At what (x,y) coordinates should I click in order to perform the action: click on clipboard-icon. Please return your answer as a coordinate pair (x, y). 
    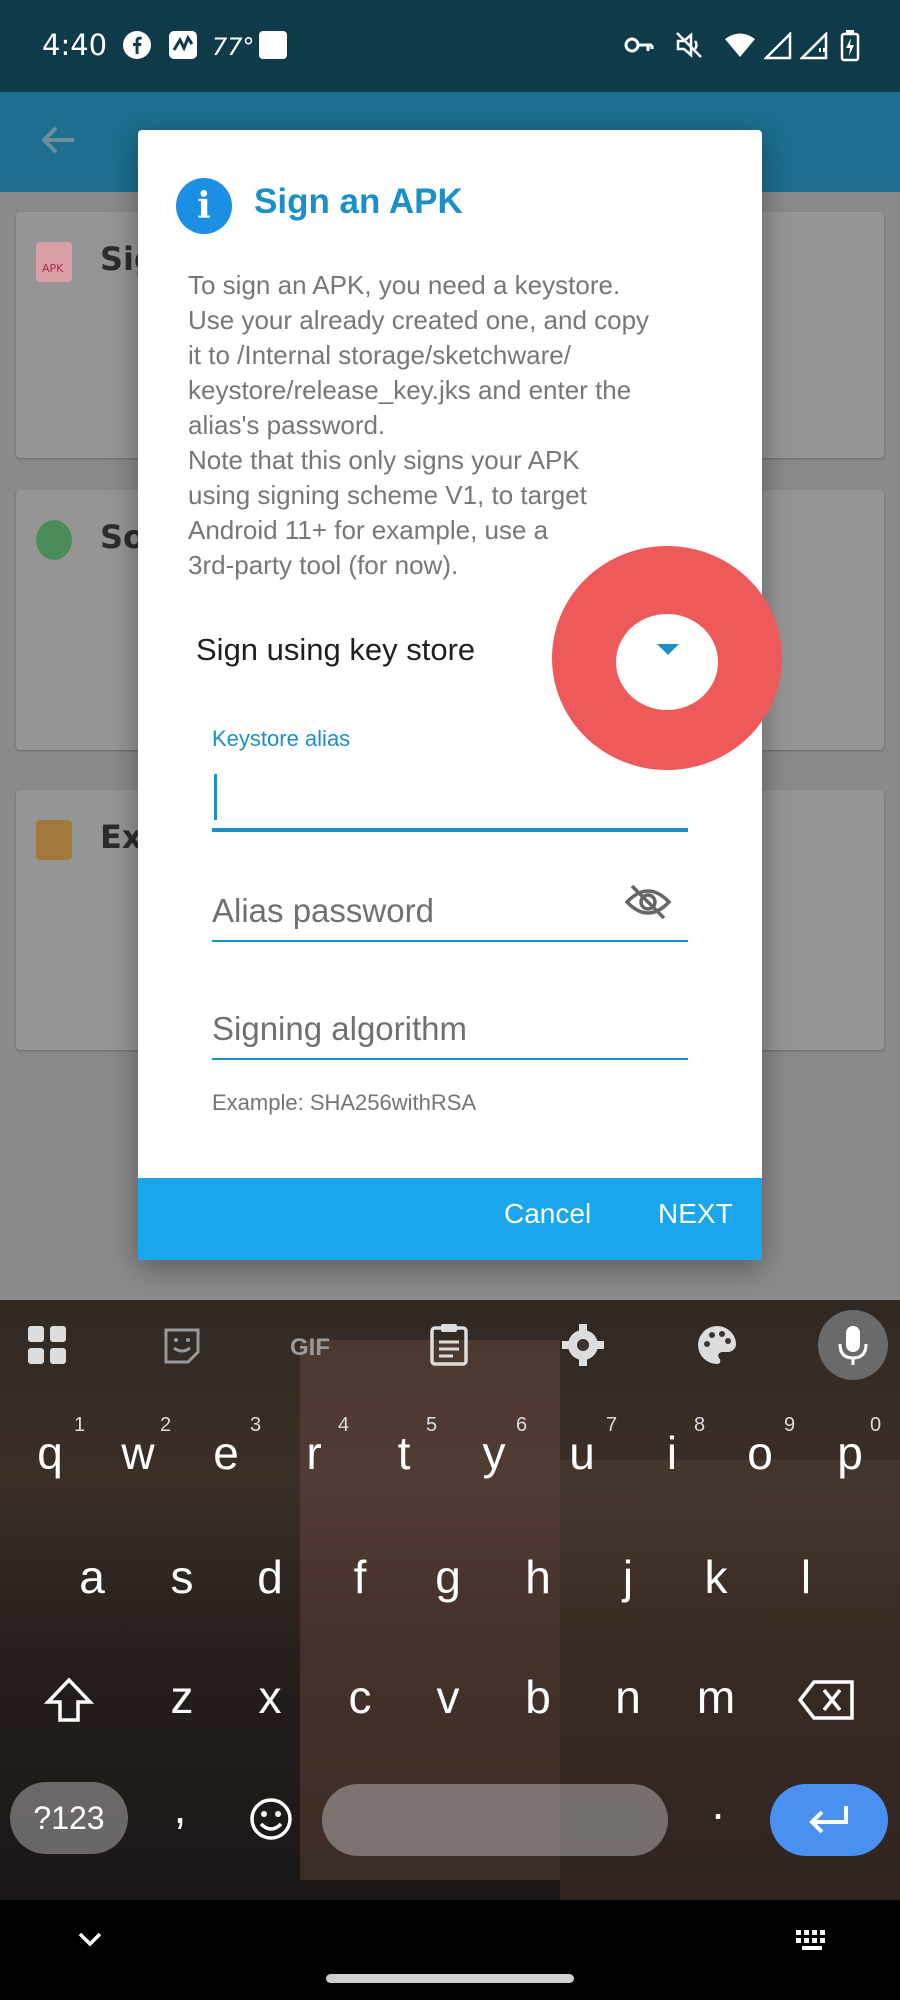
    Looking at the image, I should click on (449, 1346).